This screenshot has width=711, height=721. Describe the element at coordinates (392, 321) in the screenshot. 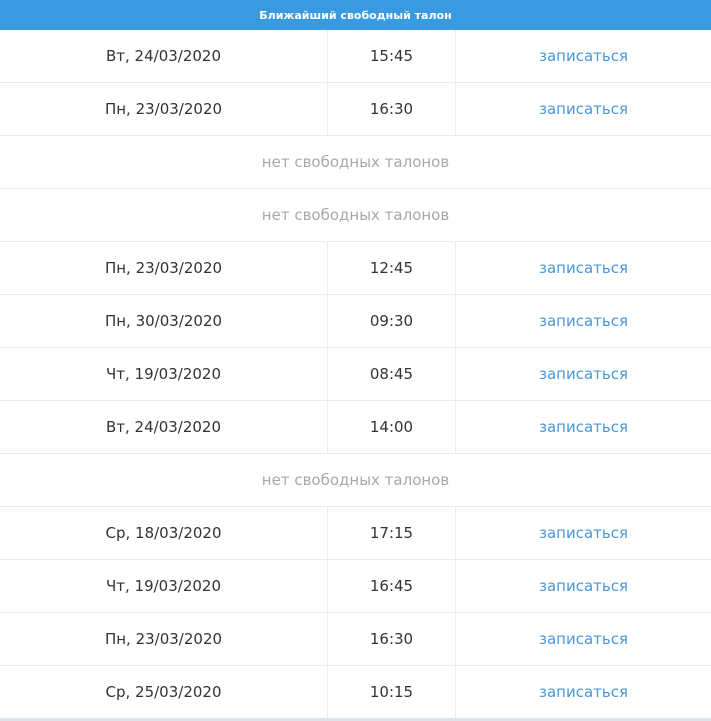

I see `slot-time: 09:30` at that location.